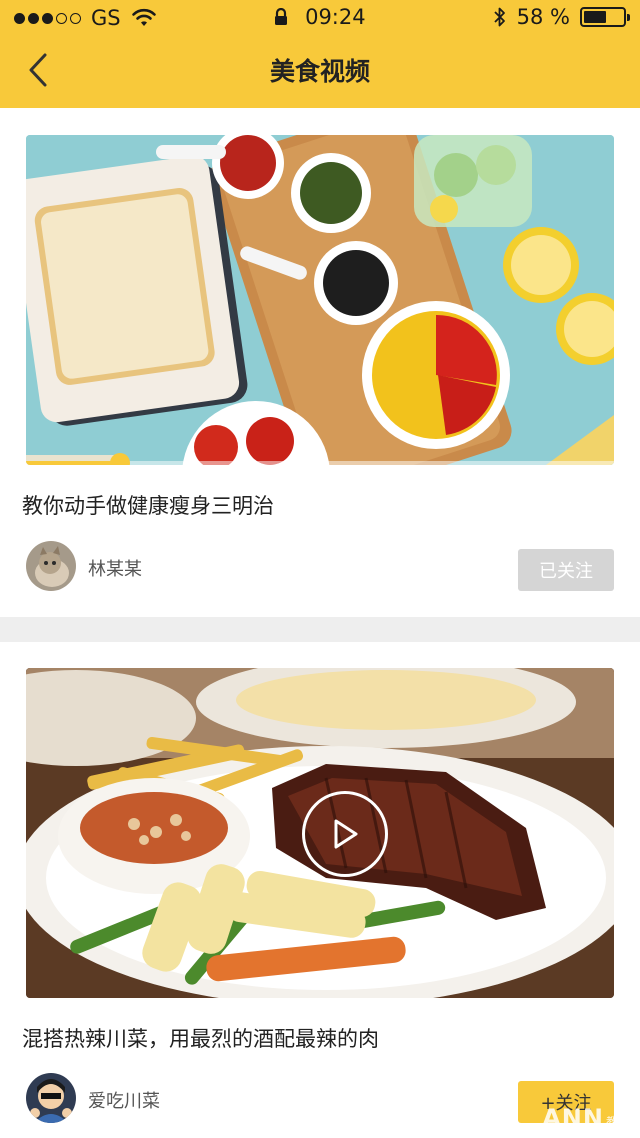 The image size is (640, 1138). I want to click on app-header: GS 09:24 58 % 美食视频, so click(320, 54).